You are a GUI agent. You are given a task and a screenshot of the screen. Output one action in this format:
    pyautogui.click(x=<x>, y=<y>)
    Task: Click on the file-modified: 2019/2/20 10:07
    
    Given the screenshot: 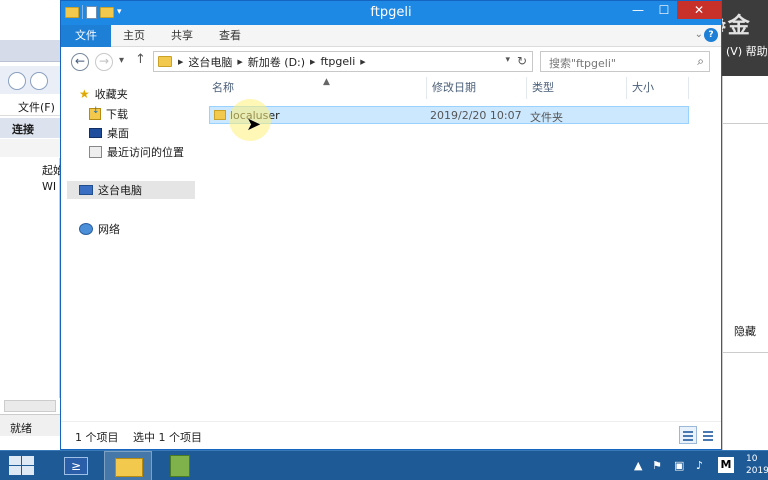 What is the action you would take?
    pyautogui.click(x=476, y=115)
    